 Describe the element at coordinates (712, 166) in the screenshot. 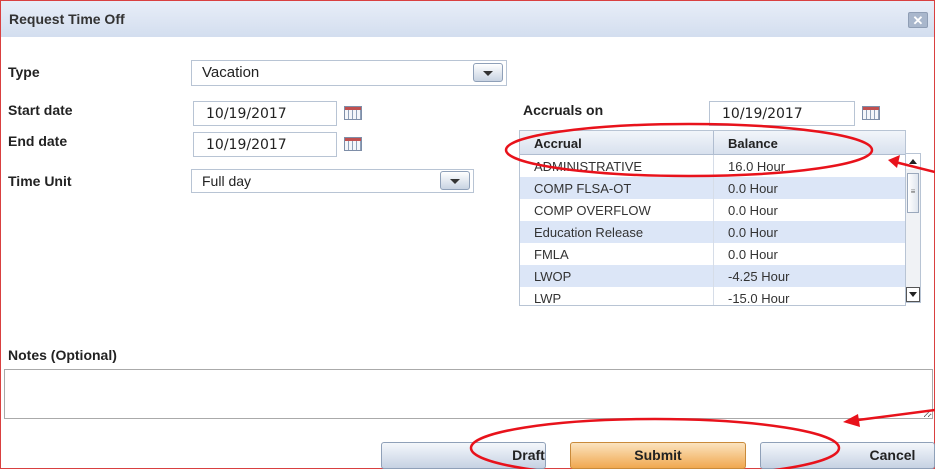

I see `table-row: ADMINISTRATIVE 16.0 Hour` at that location.